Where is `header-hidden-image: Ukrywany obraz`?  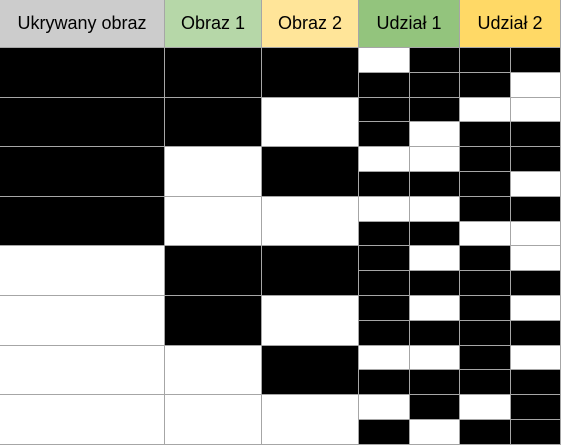
header-hidden-image: Ukrywany obraz is located at coordinates (82, 24).